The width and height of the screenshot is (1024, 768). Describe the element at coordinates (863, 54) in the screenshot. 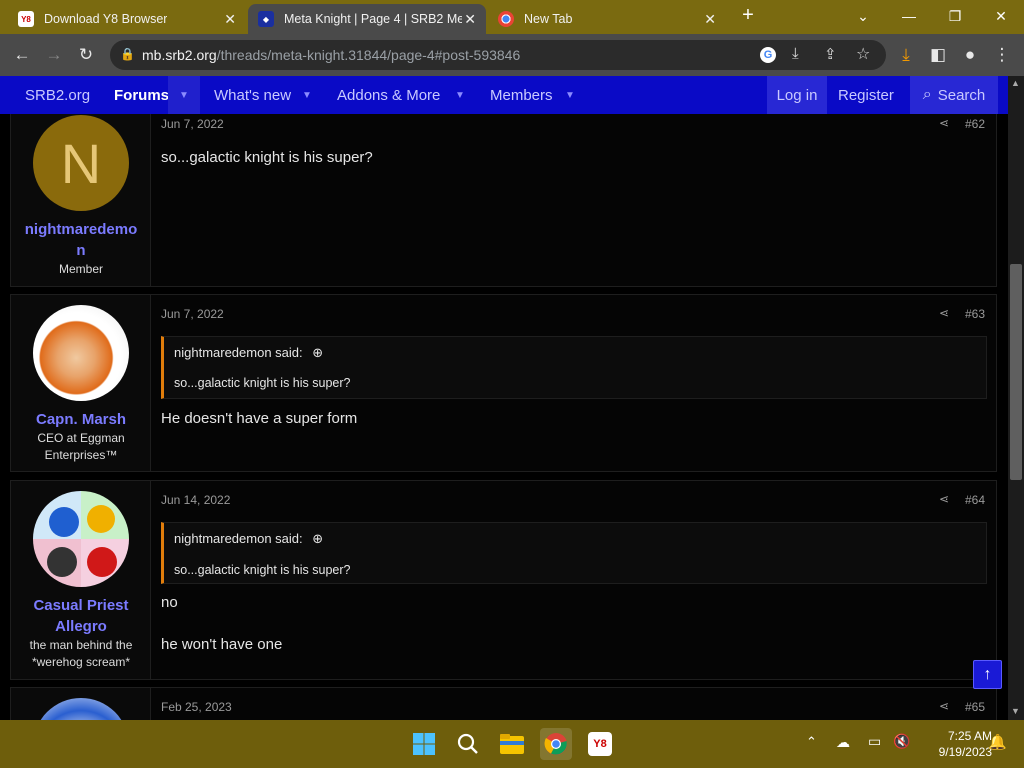

I see `bookmark-star-icon: ☆` at that location.